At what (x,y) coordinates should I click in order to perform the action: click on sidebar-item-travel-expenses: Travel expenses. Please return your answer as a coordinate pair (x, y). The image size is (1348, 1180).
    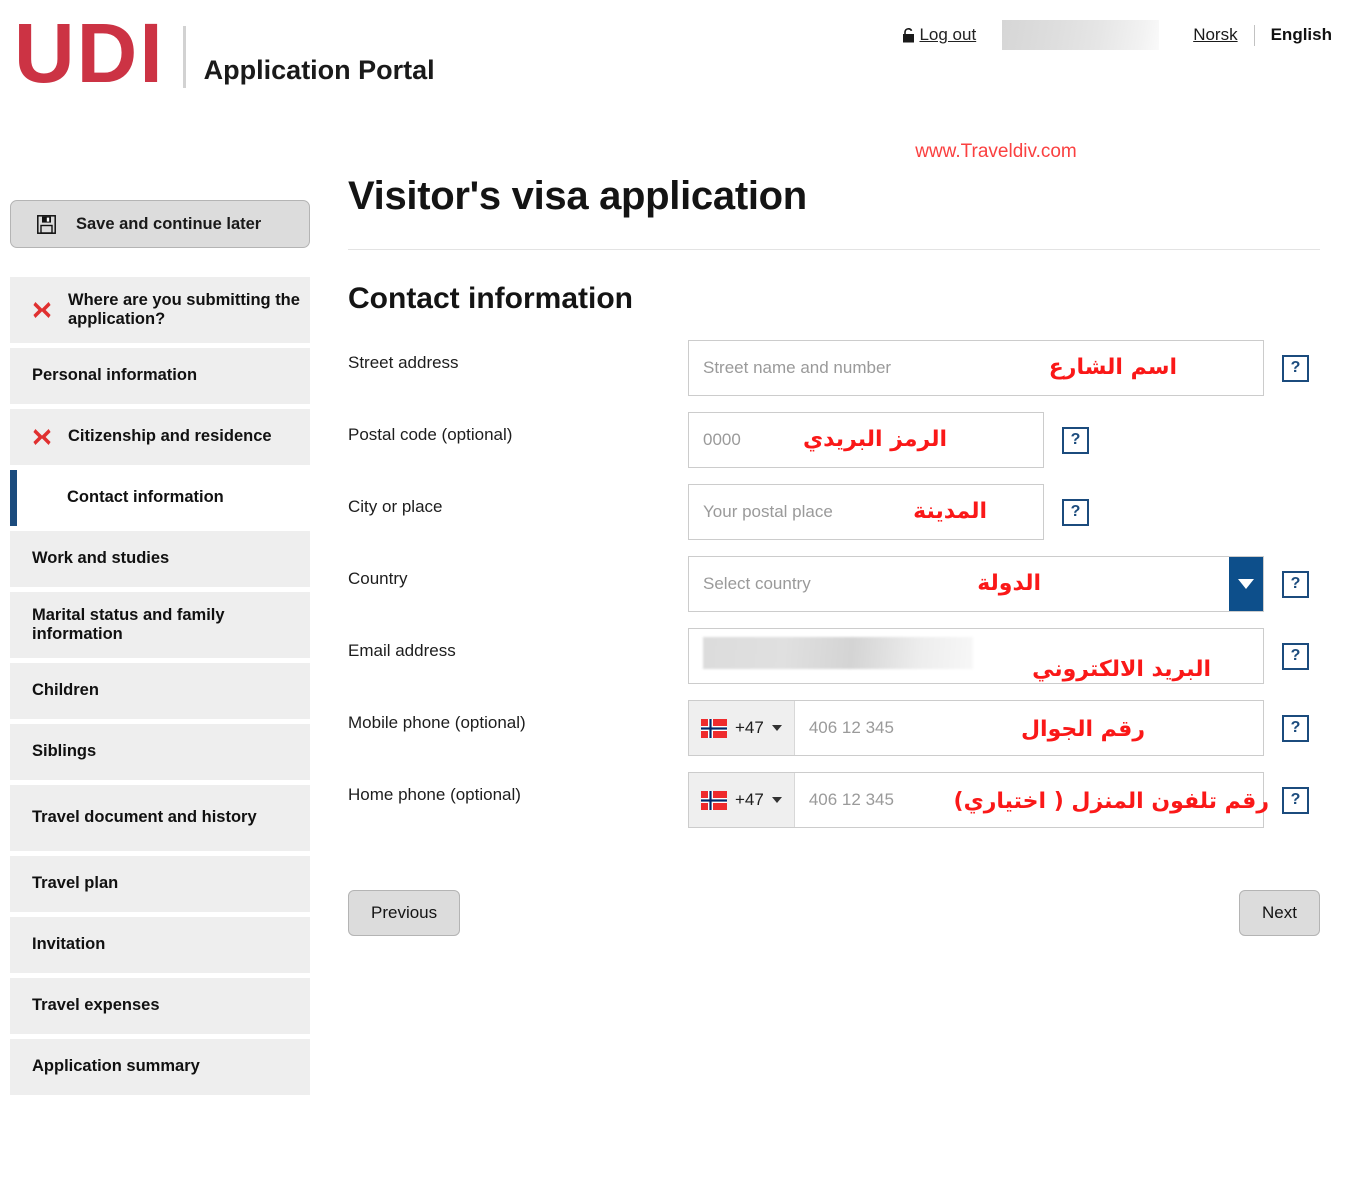
    Looking at the image, I should click on (160, 1006).